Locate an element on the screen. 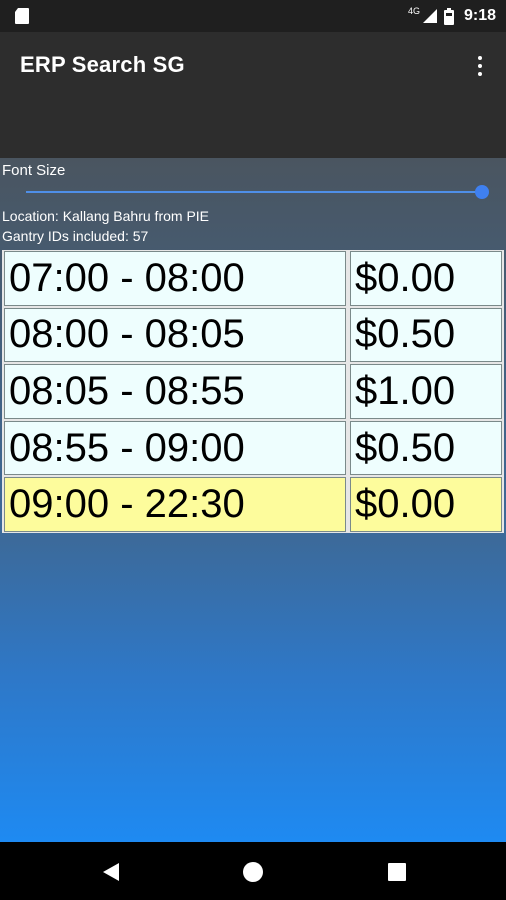 The width and height of the screenshot is (506, 900). status-icons: 4G 9:18 is located at coordinates (452, 16).